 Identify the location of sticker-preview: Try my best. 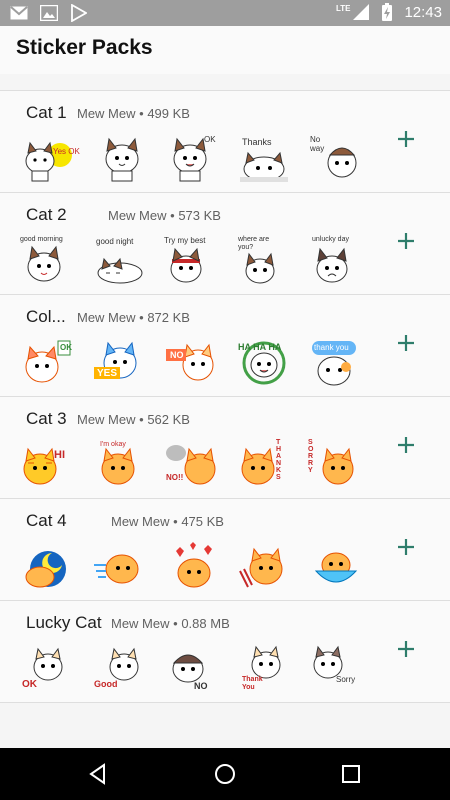
(193, 260).